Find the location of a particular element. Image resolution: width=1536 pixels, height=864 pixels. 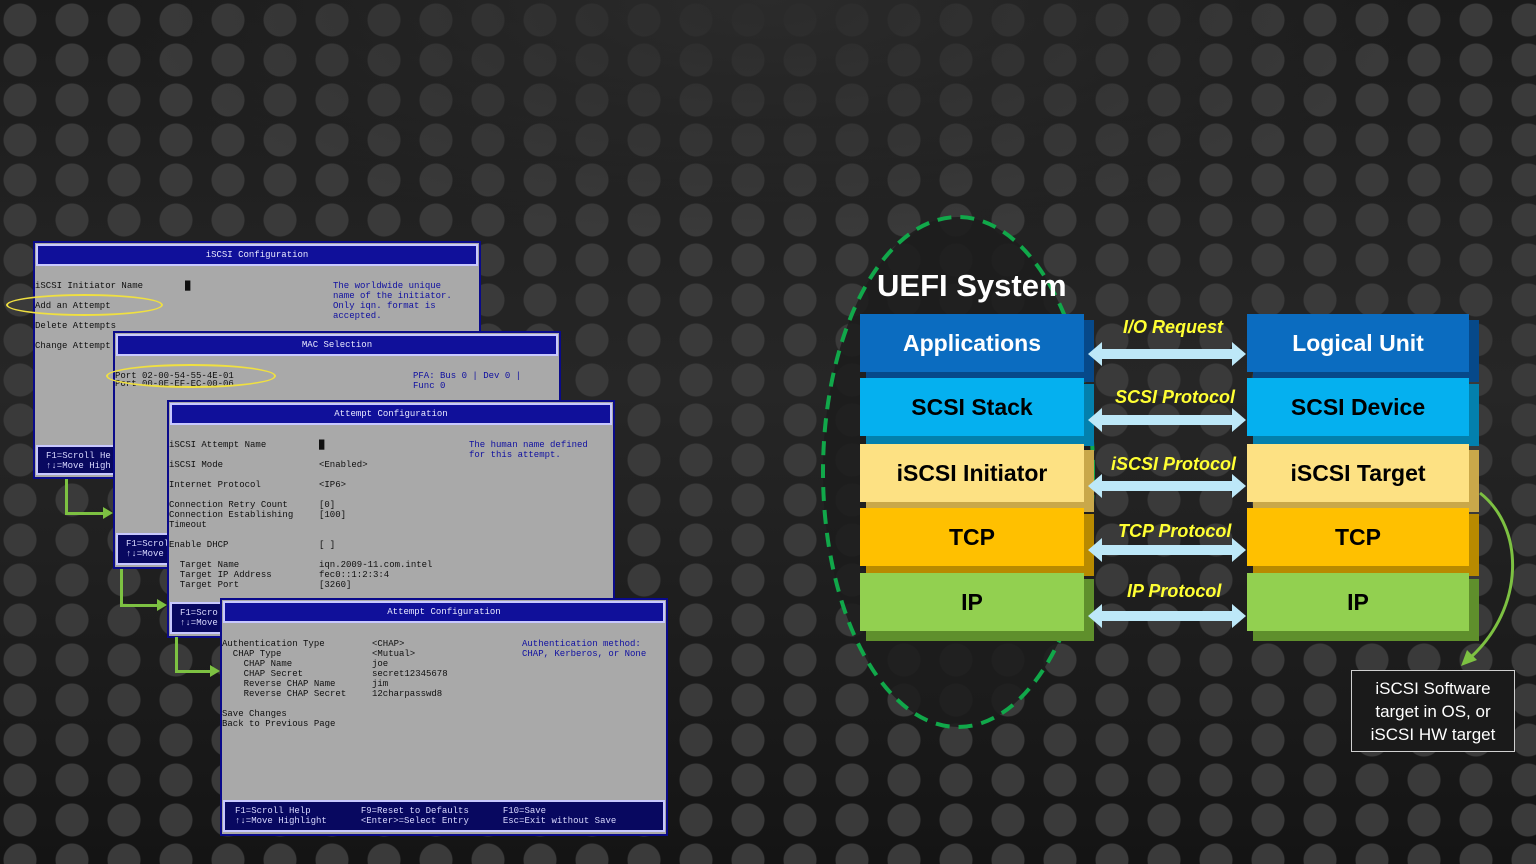

footer-col-3: F10=Save Esc=Exit without Save is located at coordinates (559, 816).